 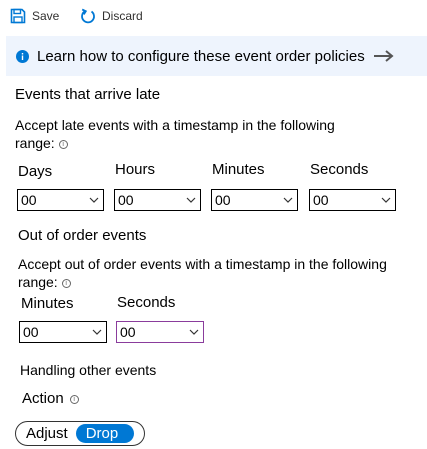 I want to click on discard-icon, so click(x=88, y=16).